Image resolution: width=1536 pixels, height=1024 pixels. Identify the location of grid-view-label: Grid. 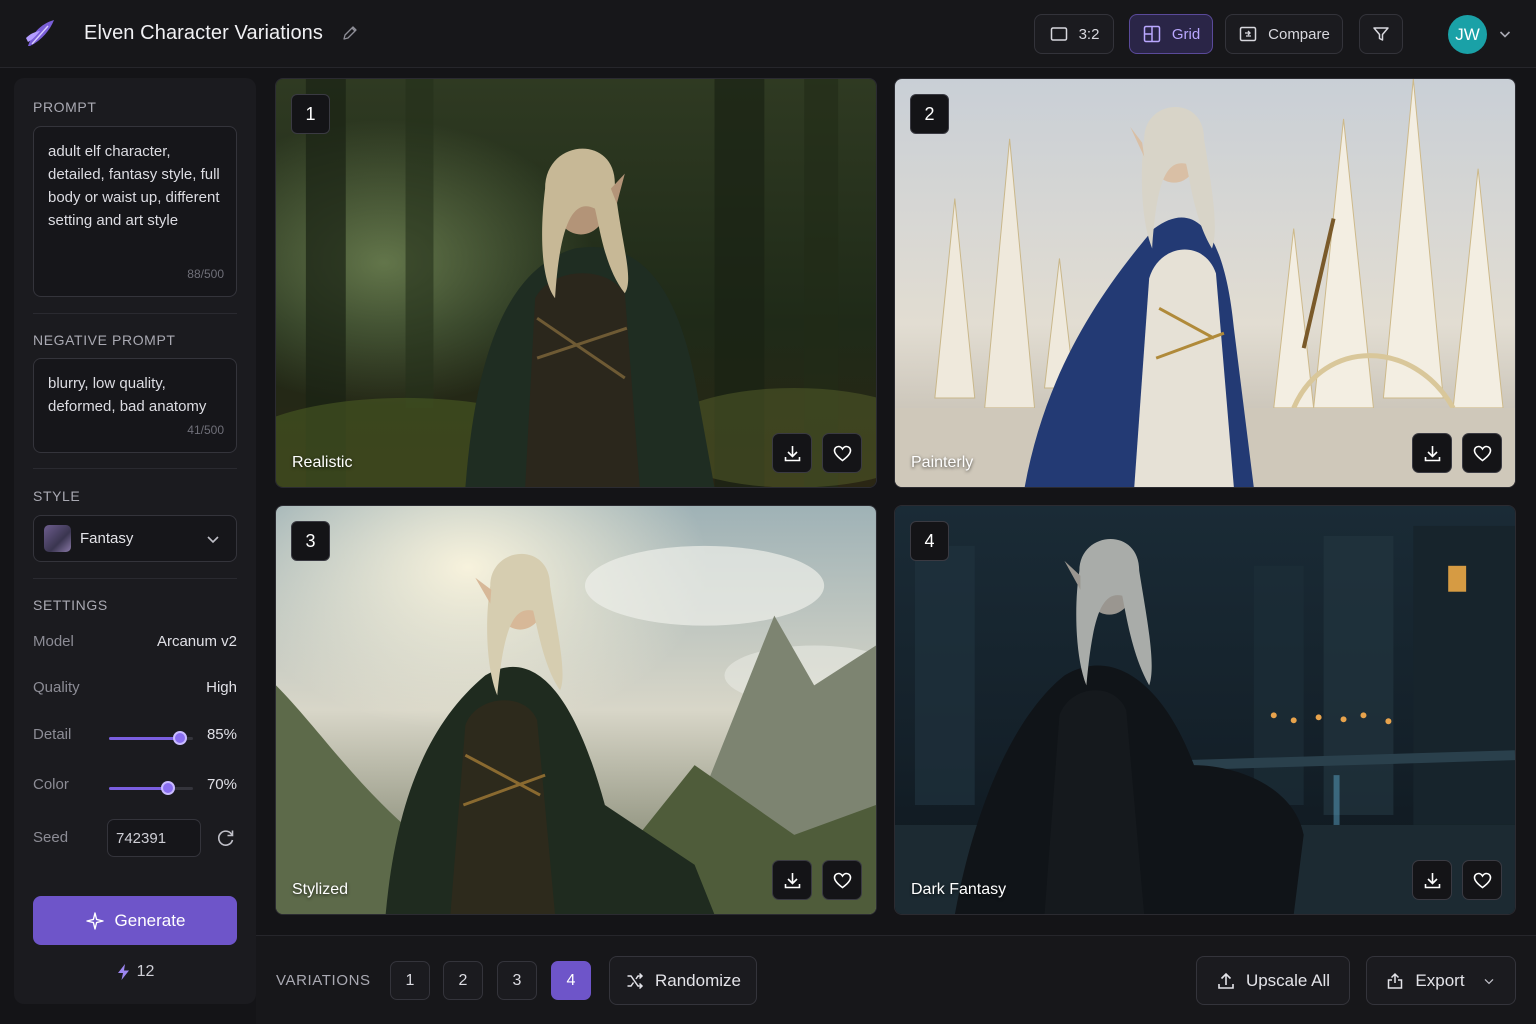
(1186, 34).